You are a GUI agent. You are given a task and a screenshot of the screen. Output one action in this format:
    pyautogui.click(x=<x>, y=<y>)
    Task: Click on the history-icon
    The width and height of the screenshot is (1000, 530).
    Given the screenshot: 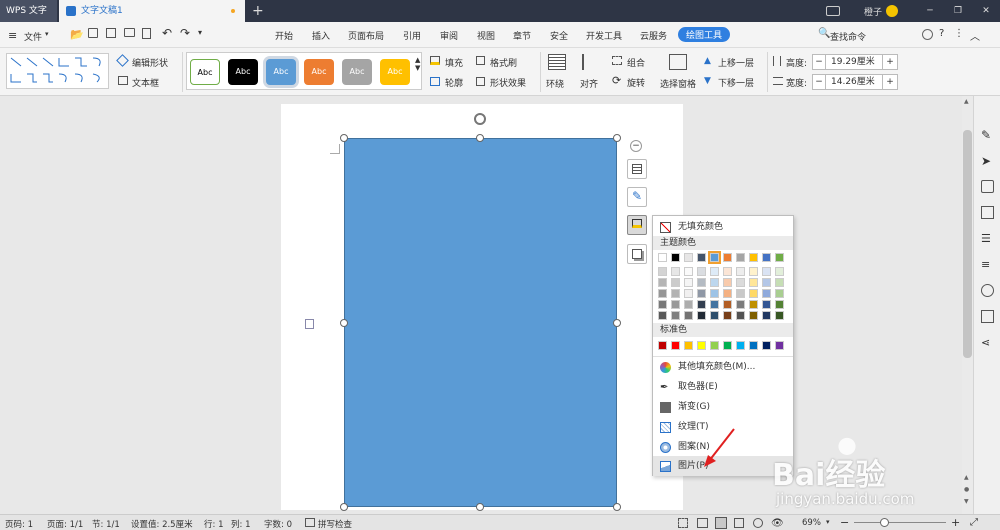 What is the action you would take?
    pyautogui.click(x=987, y=290)
    